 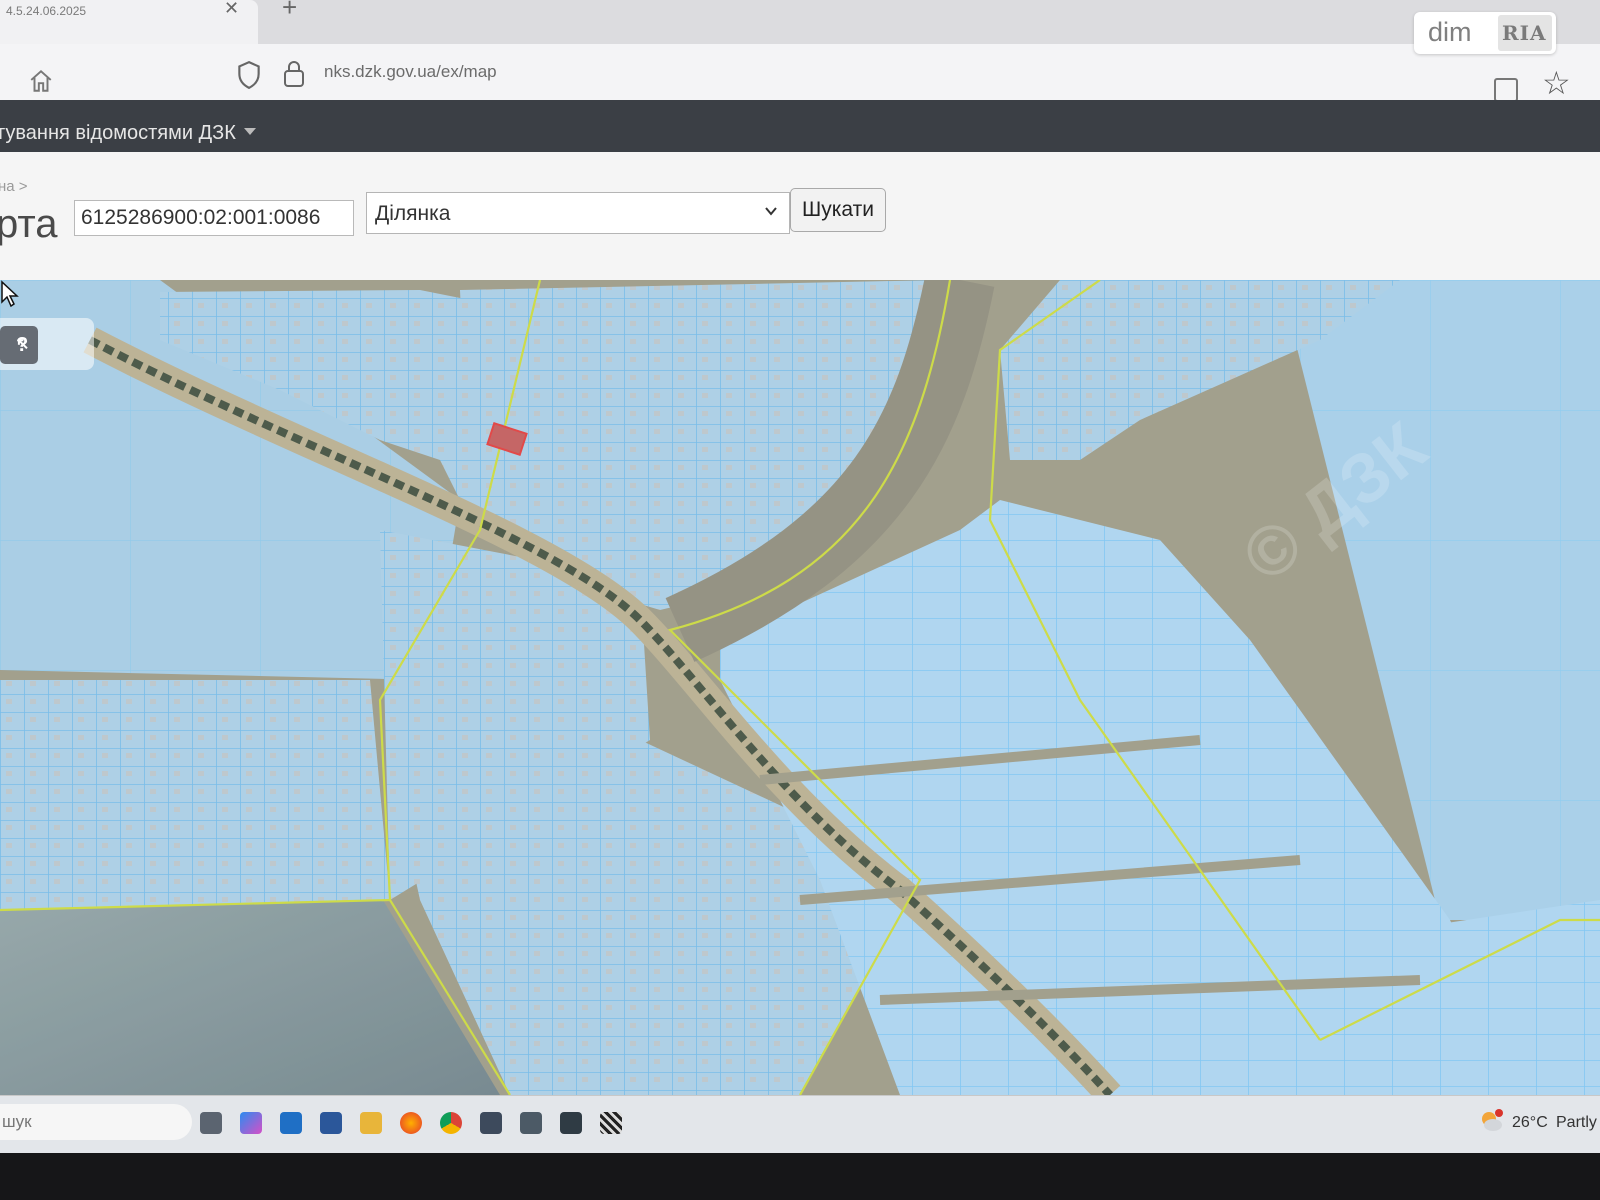 What do you see at coordinates (1556, 83) in the screenshot?
I see `bookmark-star-icon: ☆` at bounding box center [1556, 83].